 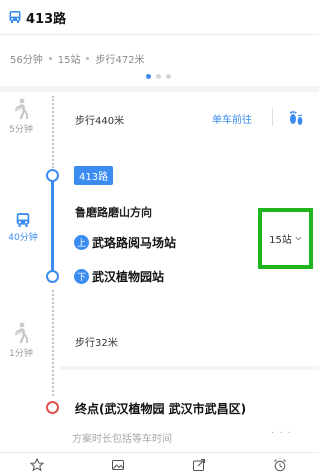 What do you see at coordinates (280, 240) in the screenshot?
I see `stops-count: 15站` at bounding box center [280, 240].